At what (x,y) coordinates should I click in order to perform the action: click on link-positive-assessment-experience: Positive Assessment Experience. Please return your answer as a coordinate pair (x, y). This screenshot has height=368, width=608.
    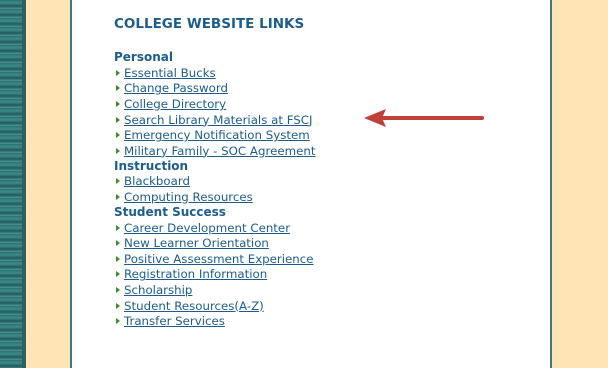
    Looking at the image, I should click on (214, 259).